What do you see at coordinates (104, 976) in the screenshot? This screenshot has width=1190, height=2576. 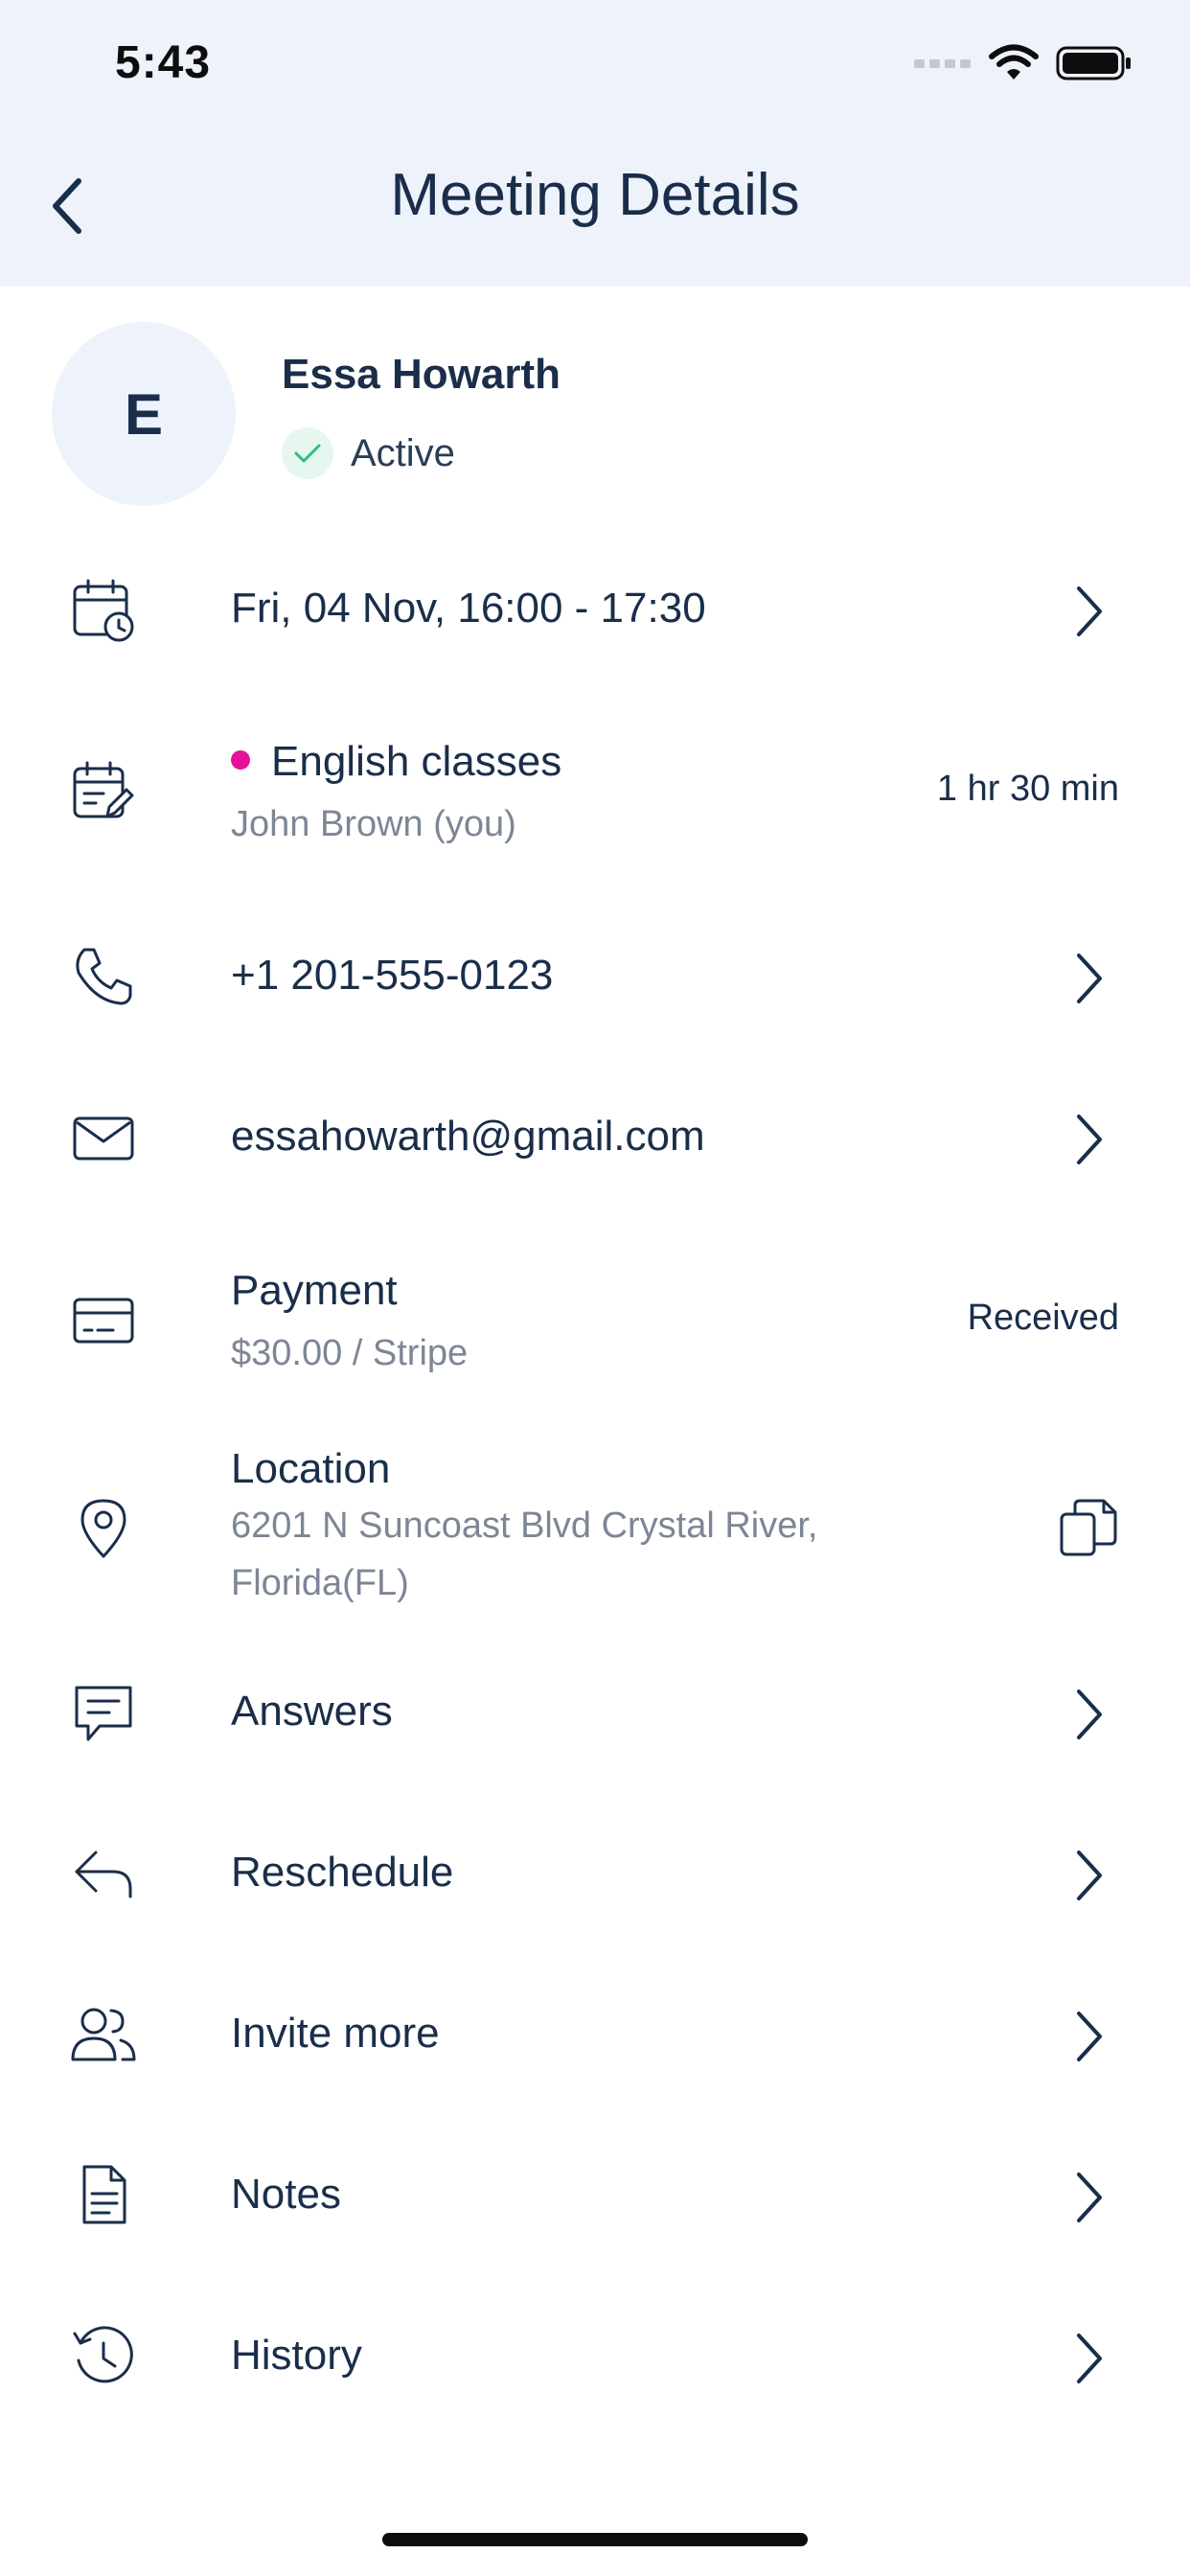 I see `phone-icon` at bounding box center [104, 976].